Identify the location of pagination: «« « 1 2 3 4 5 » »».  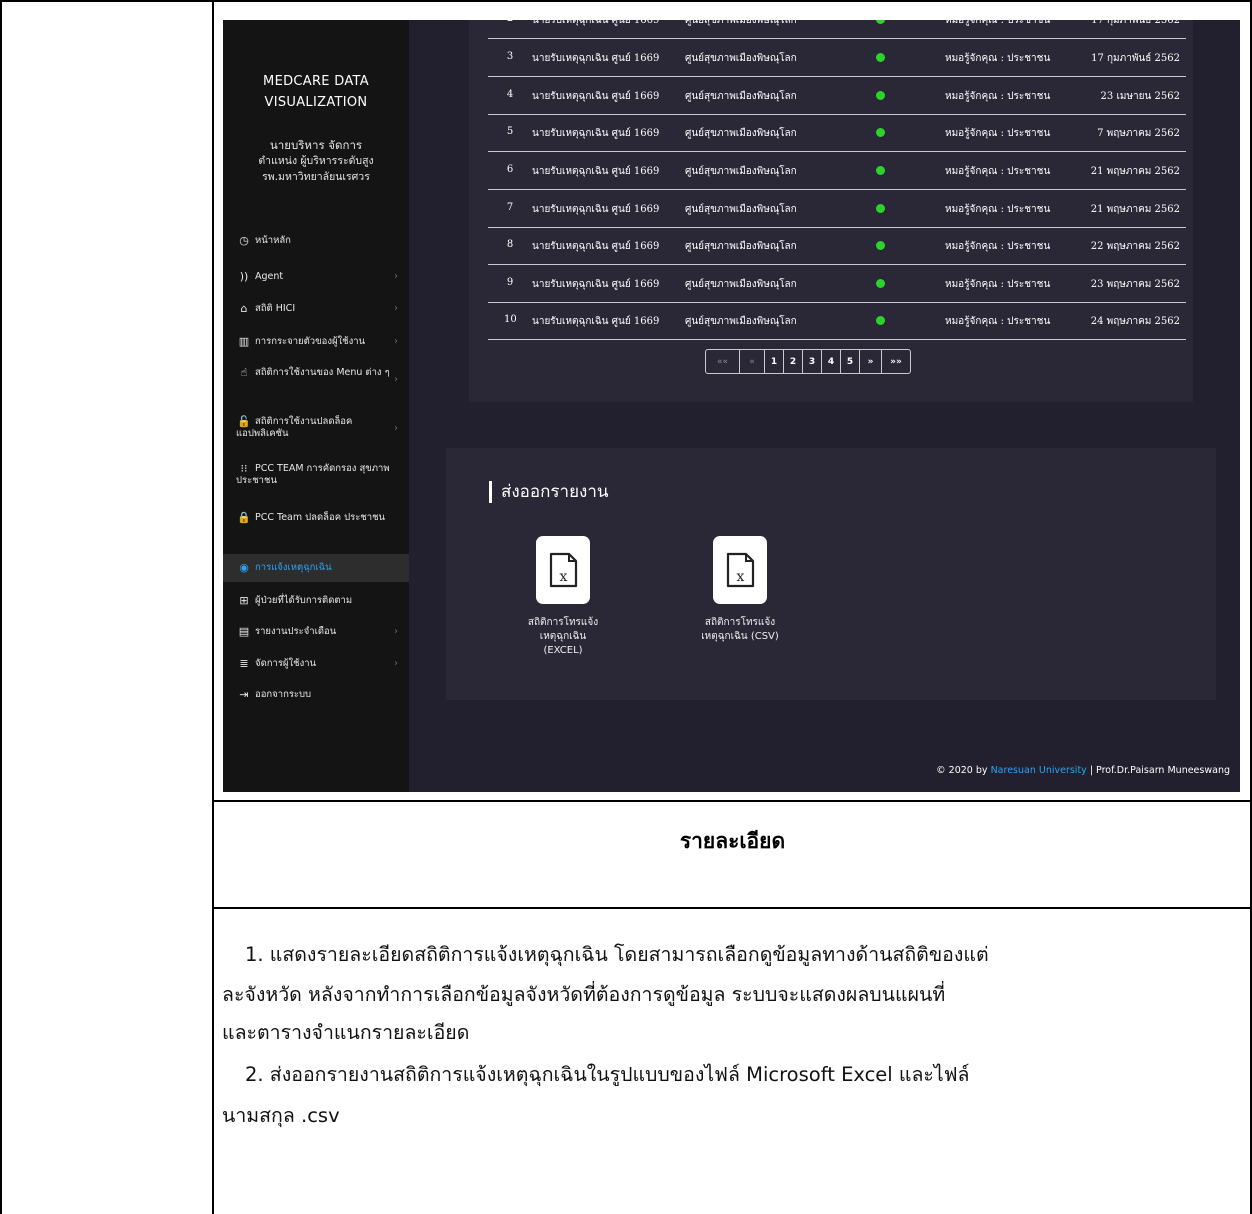
(808, 361).